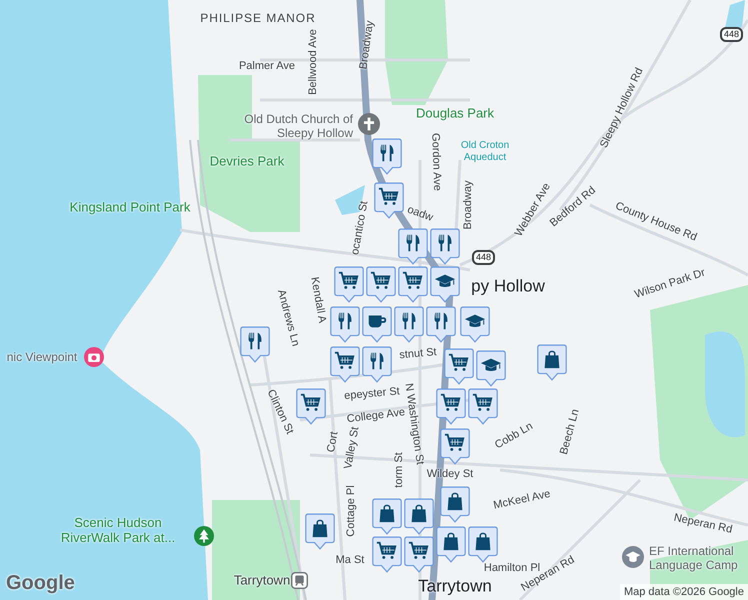 This screenshot has width=748, height=600. What do you see at coordinates (288, 318) in the screenshot?
I see `street-label: Andrews Ln` at bounding box center [288, 318].